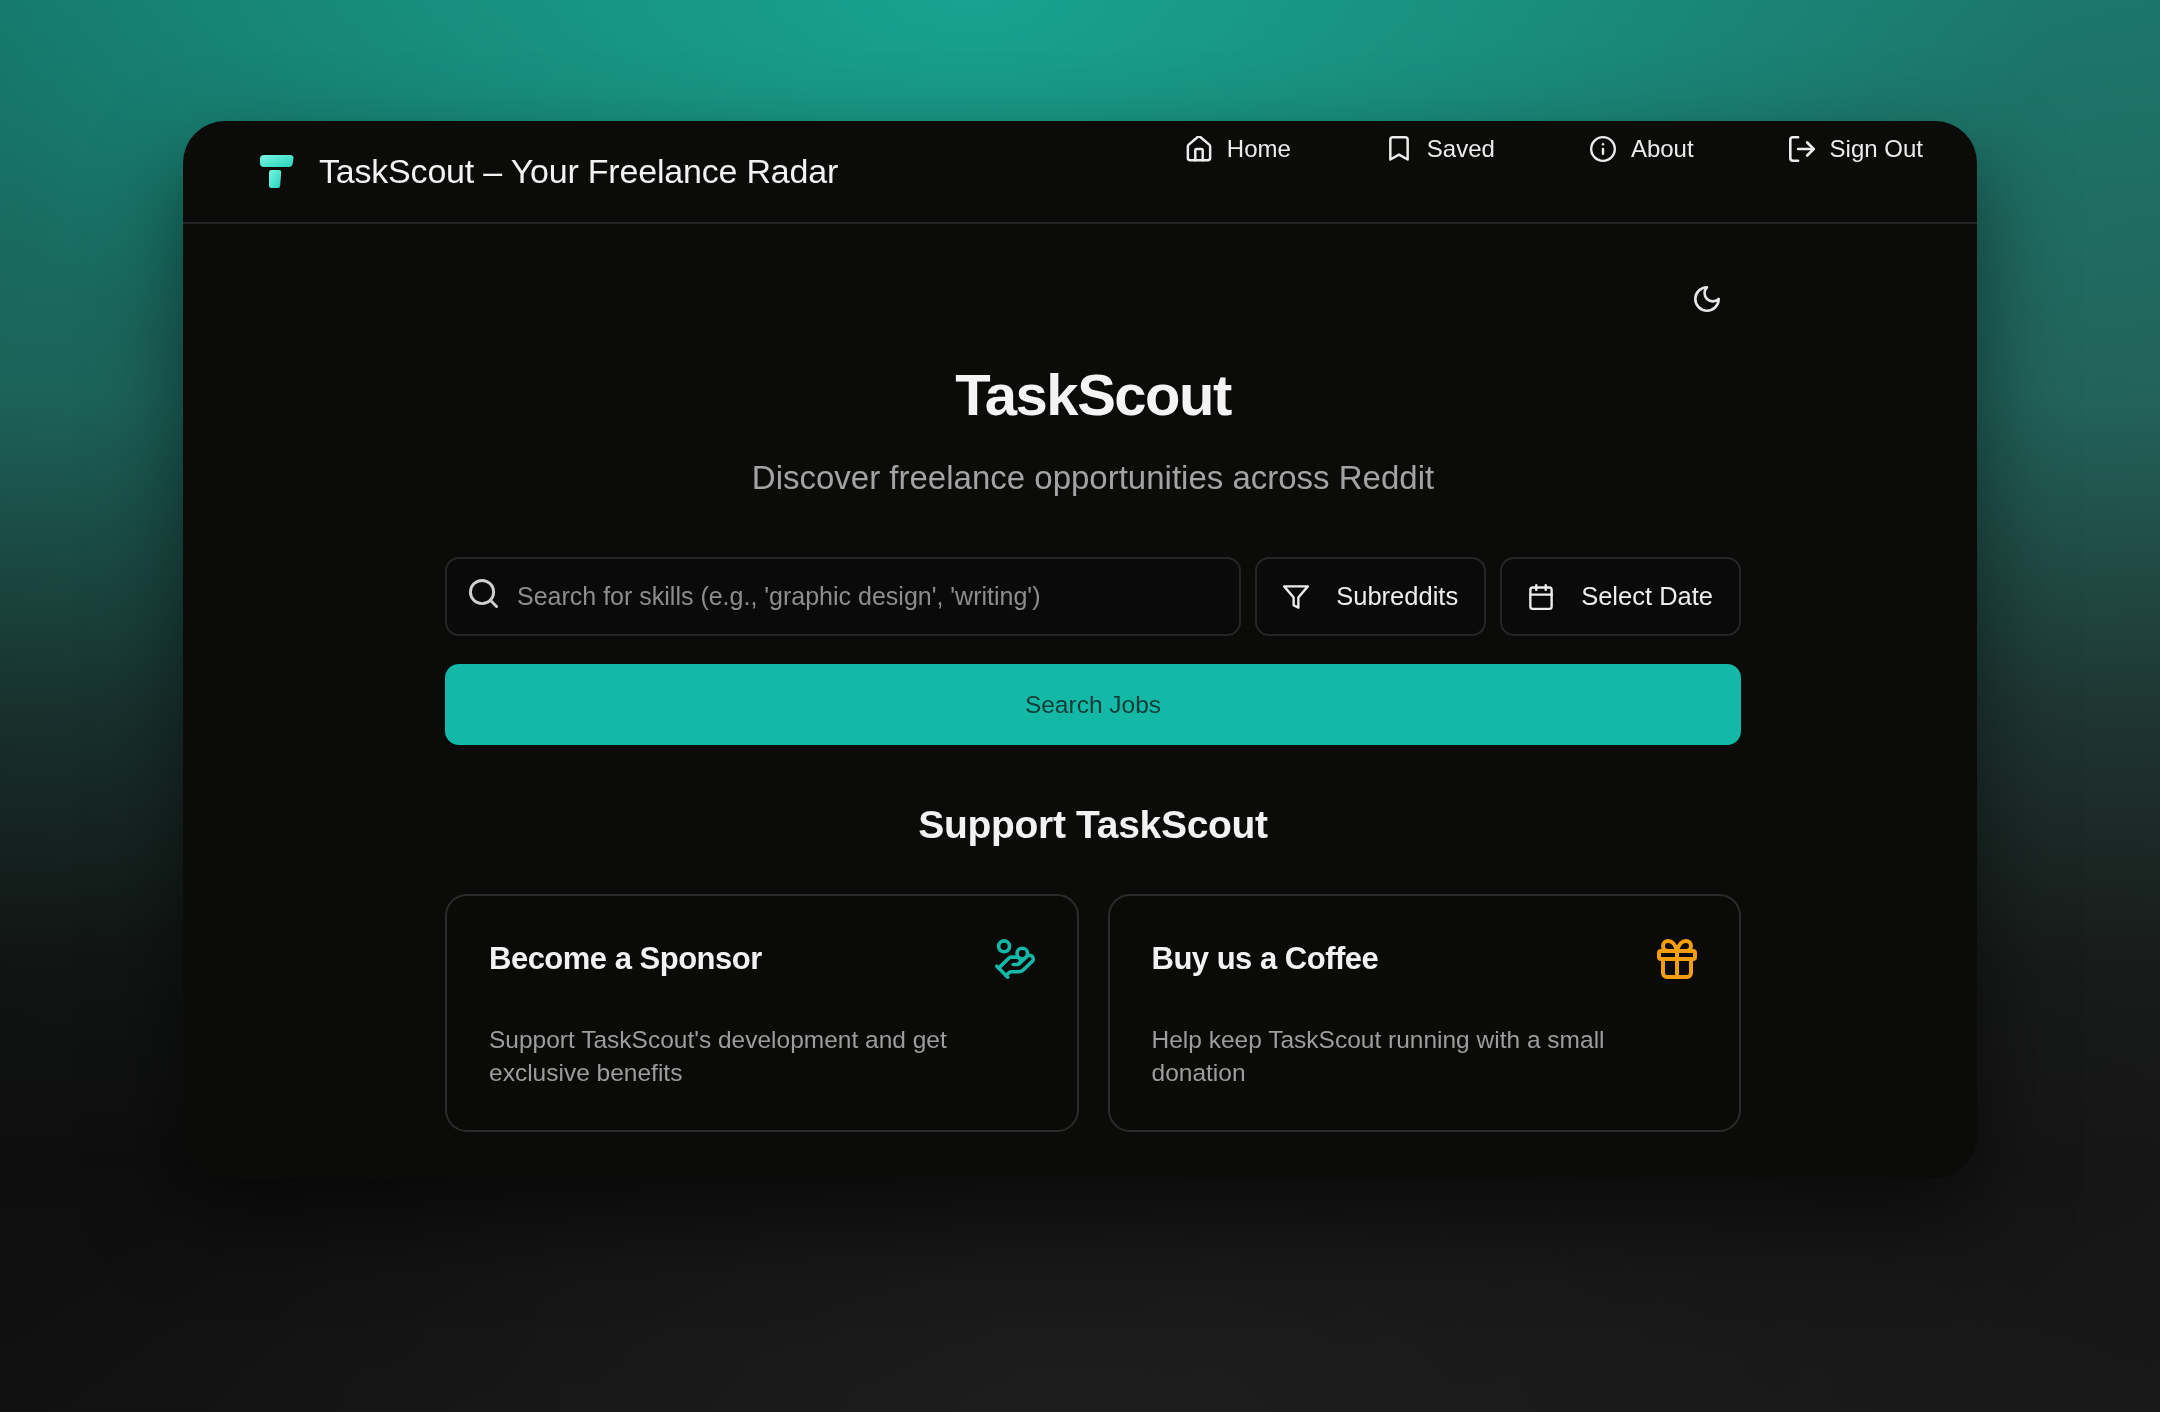 Image resolution: width=2160 pixels, height=1412 pixels. What do you see at coordinates (843, 596) in the screenshot?
I see `search-field: Search for skills (e.g., 'graphic design', 'writing')` at bounding box center [843, 596].